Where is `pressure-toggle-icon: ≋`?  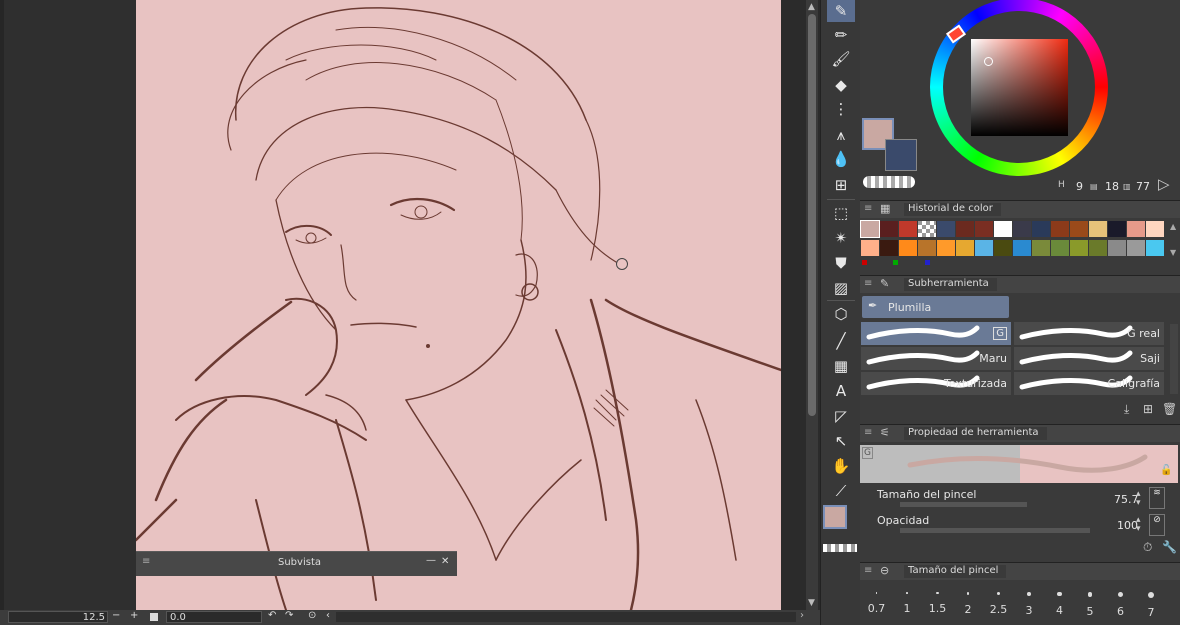 pressure-toggle-icon: ≋ is located at coordinates (1157, 498).